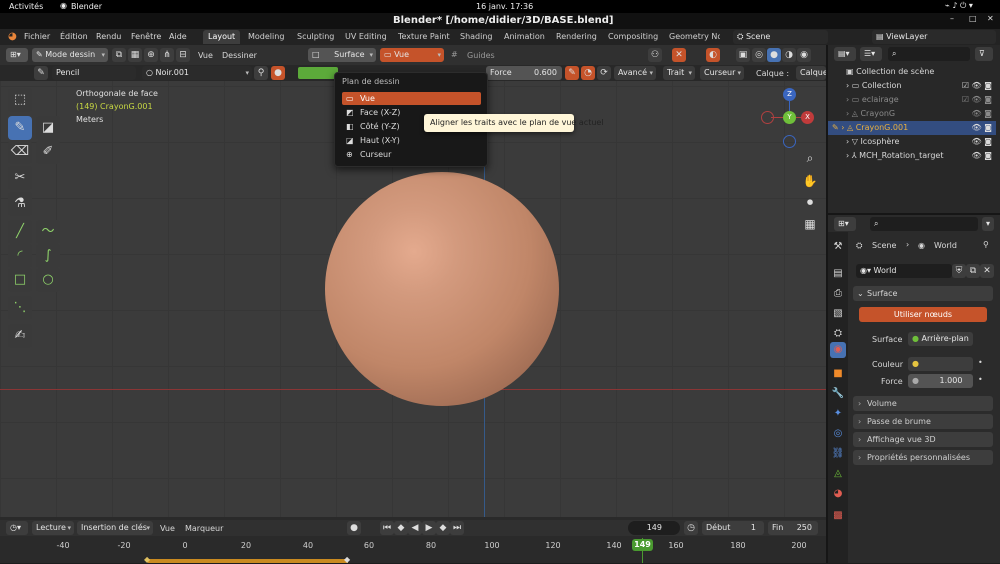  What do you see at coordinates (443, 528) in the screenshot?
I see `next-keyframe-icon: ◆` at bounding box center [443, 528].